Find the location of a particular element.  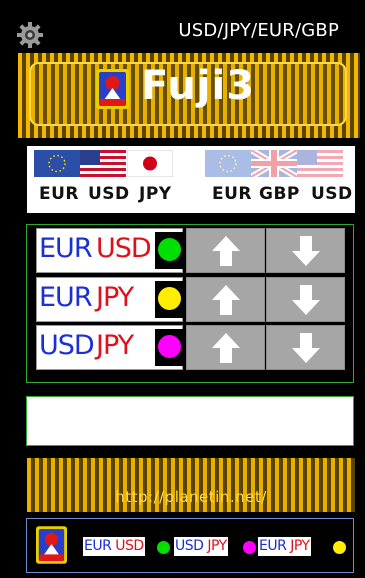

pair-row: EUR JPY is located at coordinates (190, 299).